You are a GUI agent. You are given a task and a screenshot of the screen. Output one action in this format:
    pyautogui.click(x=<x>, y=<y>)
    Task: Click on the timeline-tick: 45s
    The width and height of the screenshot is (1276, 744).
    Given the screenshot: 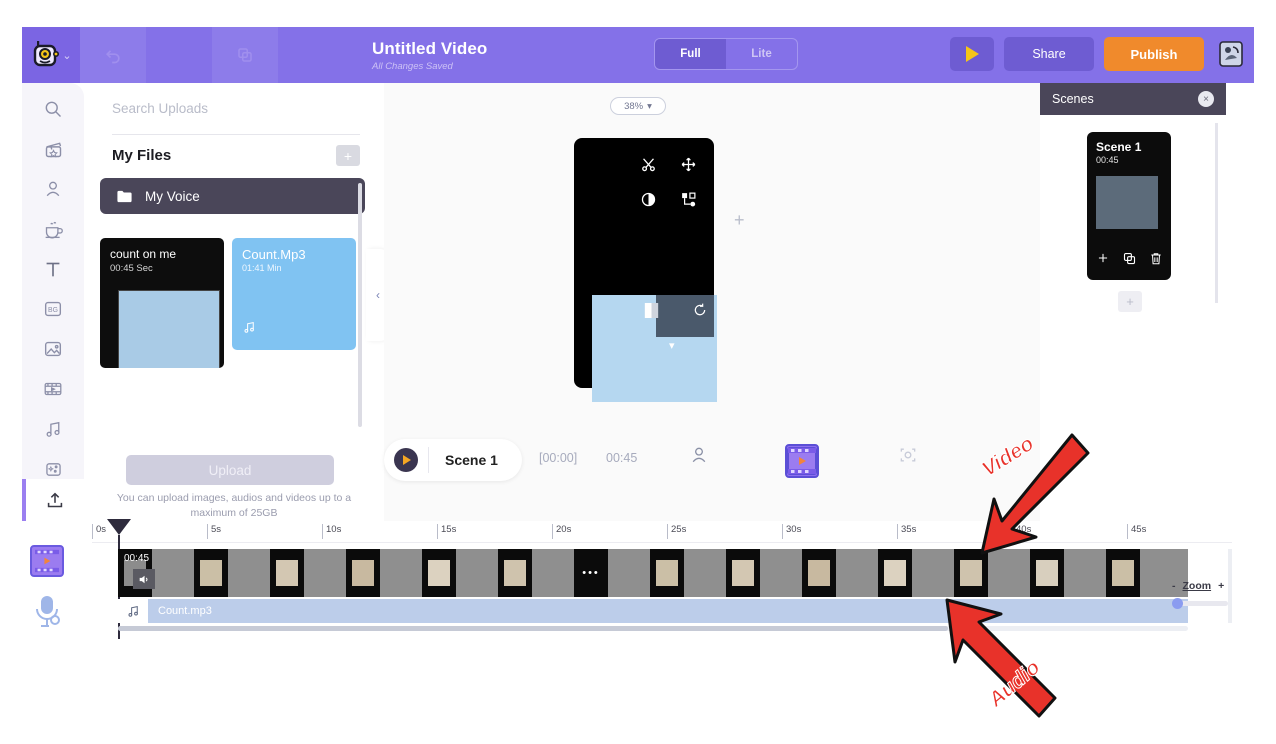 What is the action you would take?
    pyautogui.click(x=1136, y=531)
    